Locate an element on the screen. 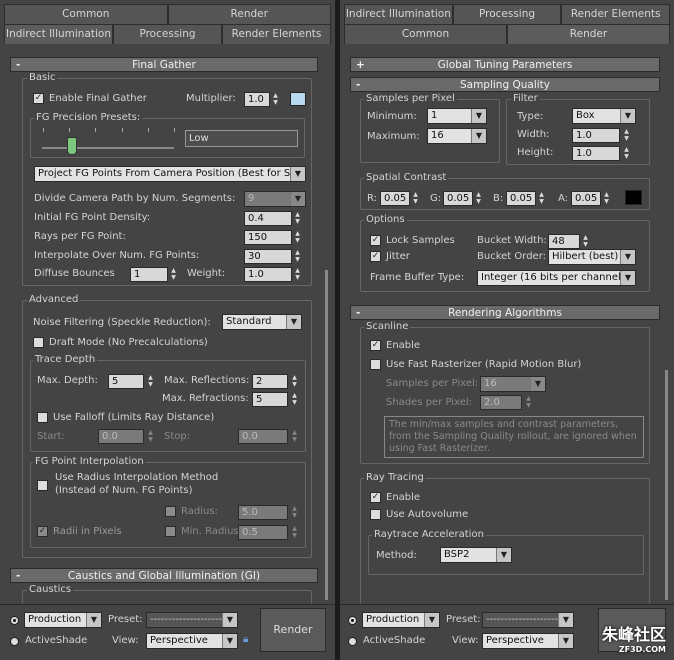  g-field: 0.05 is located at coordinates (458, 198).